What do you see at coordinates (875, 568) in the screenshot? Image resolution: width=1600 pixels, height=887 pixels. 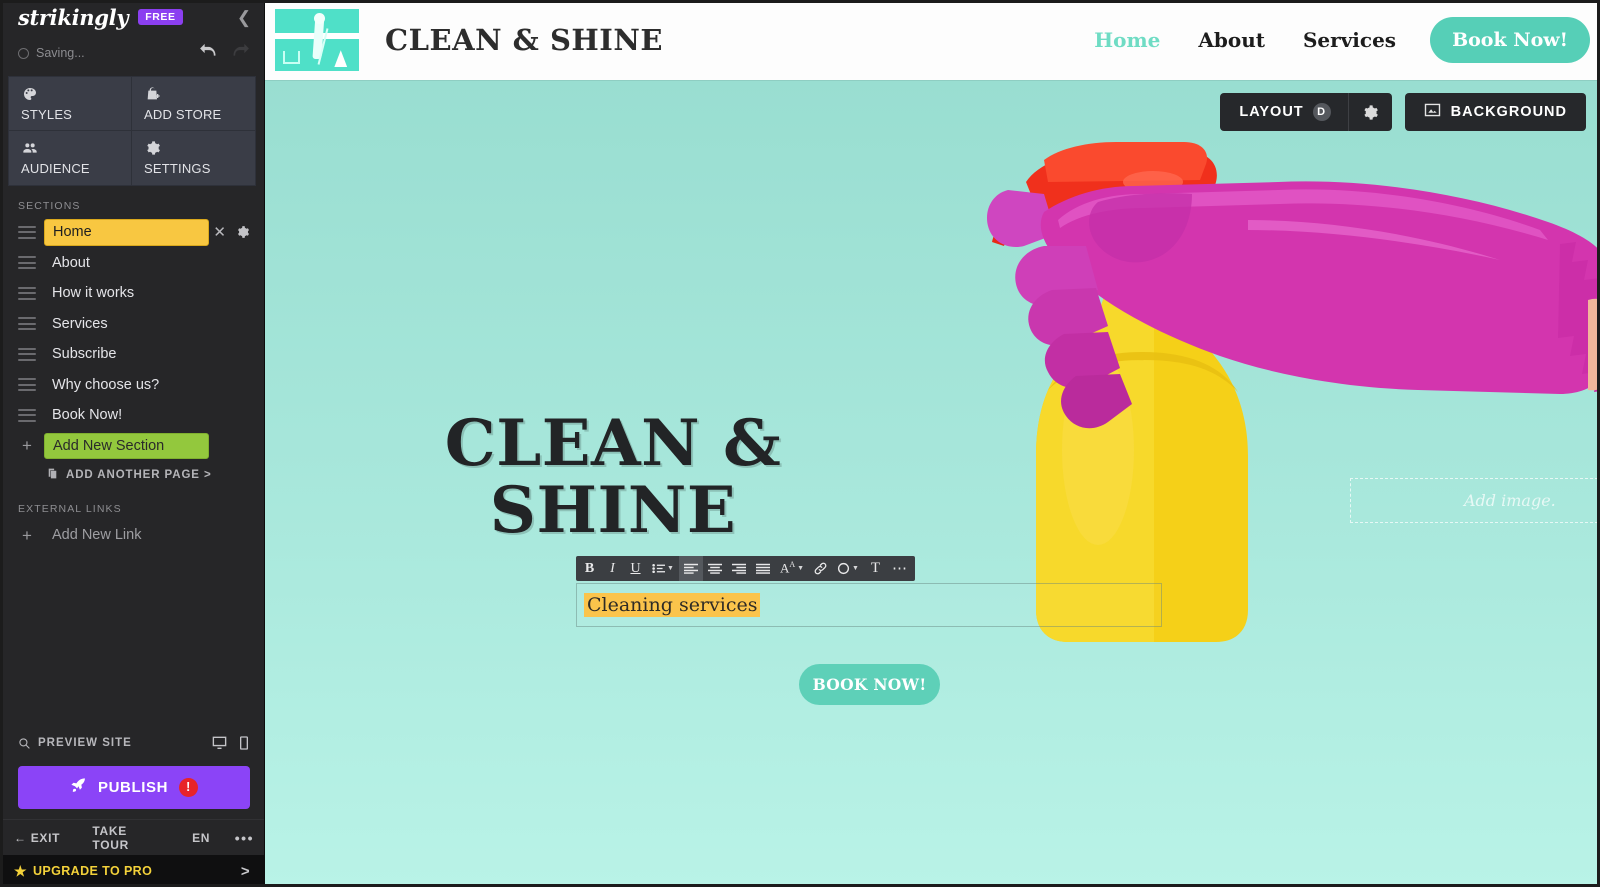 I see `text-style-button: T` at bounding box center [875, 568].